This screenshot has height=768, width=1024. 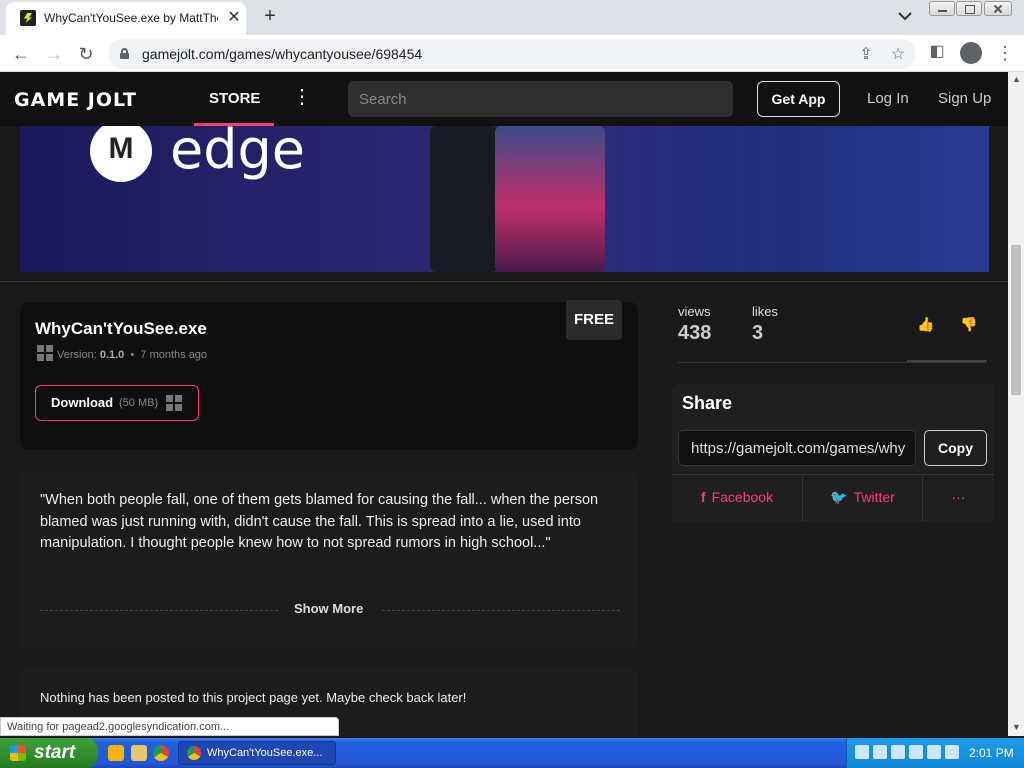 What do you see at coordinates (55, 752) in the screenshot?
I see `start-label: start` at bounding box center [55, 752].